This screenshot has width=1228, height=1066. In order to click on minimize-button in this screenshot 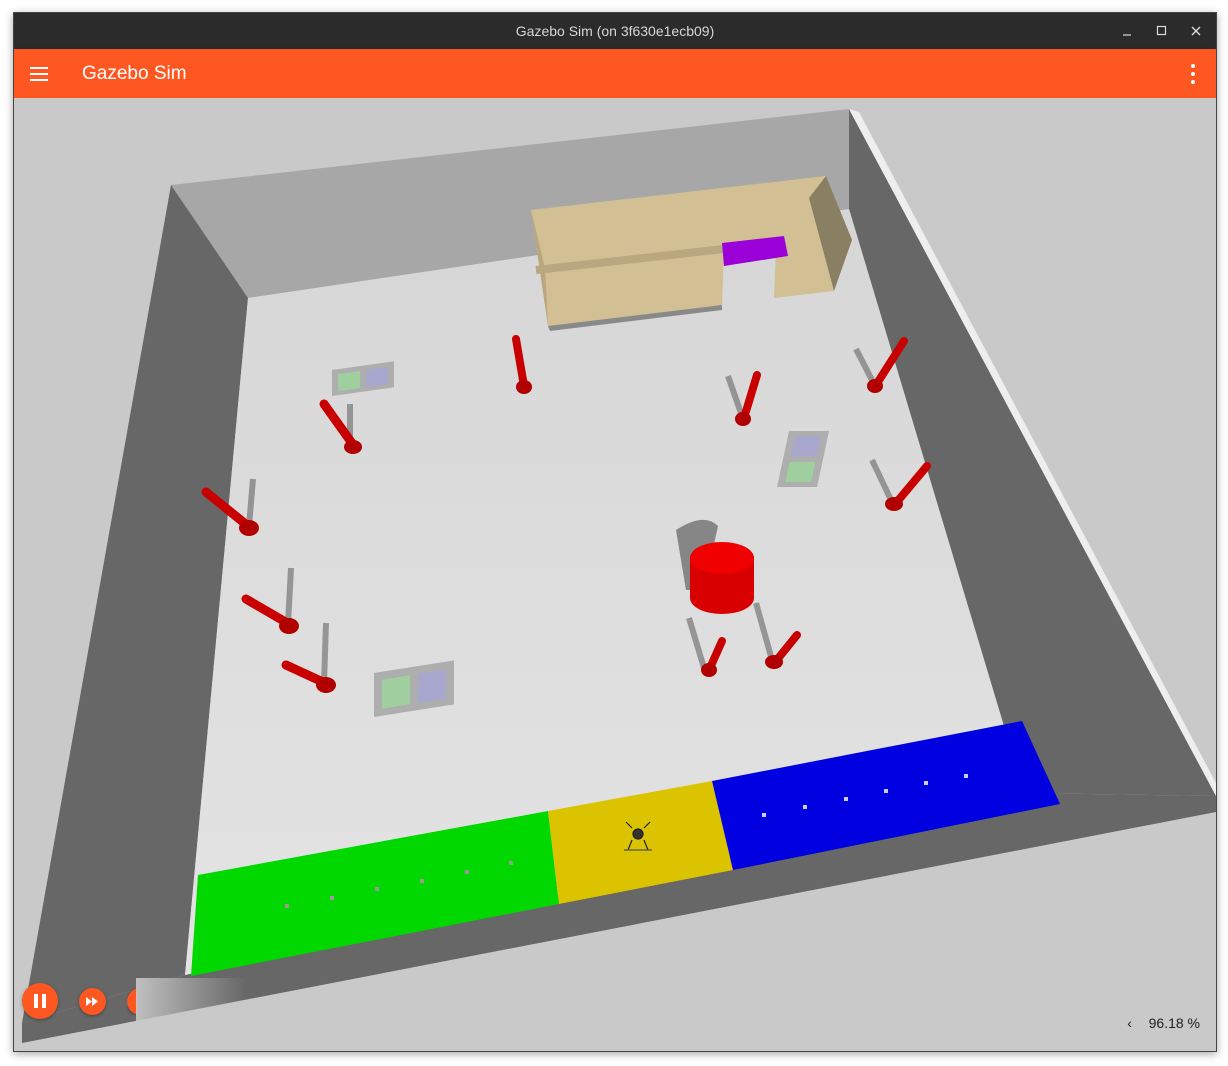, I will do `click(1128, 31)`.